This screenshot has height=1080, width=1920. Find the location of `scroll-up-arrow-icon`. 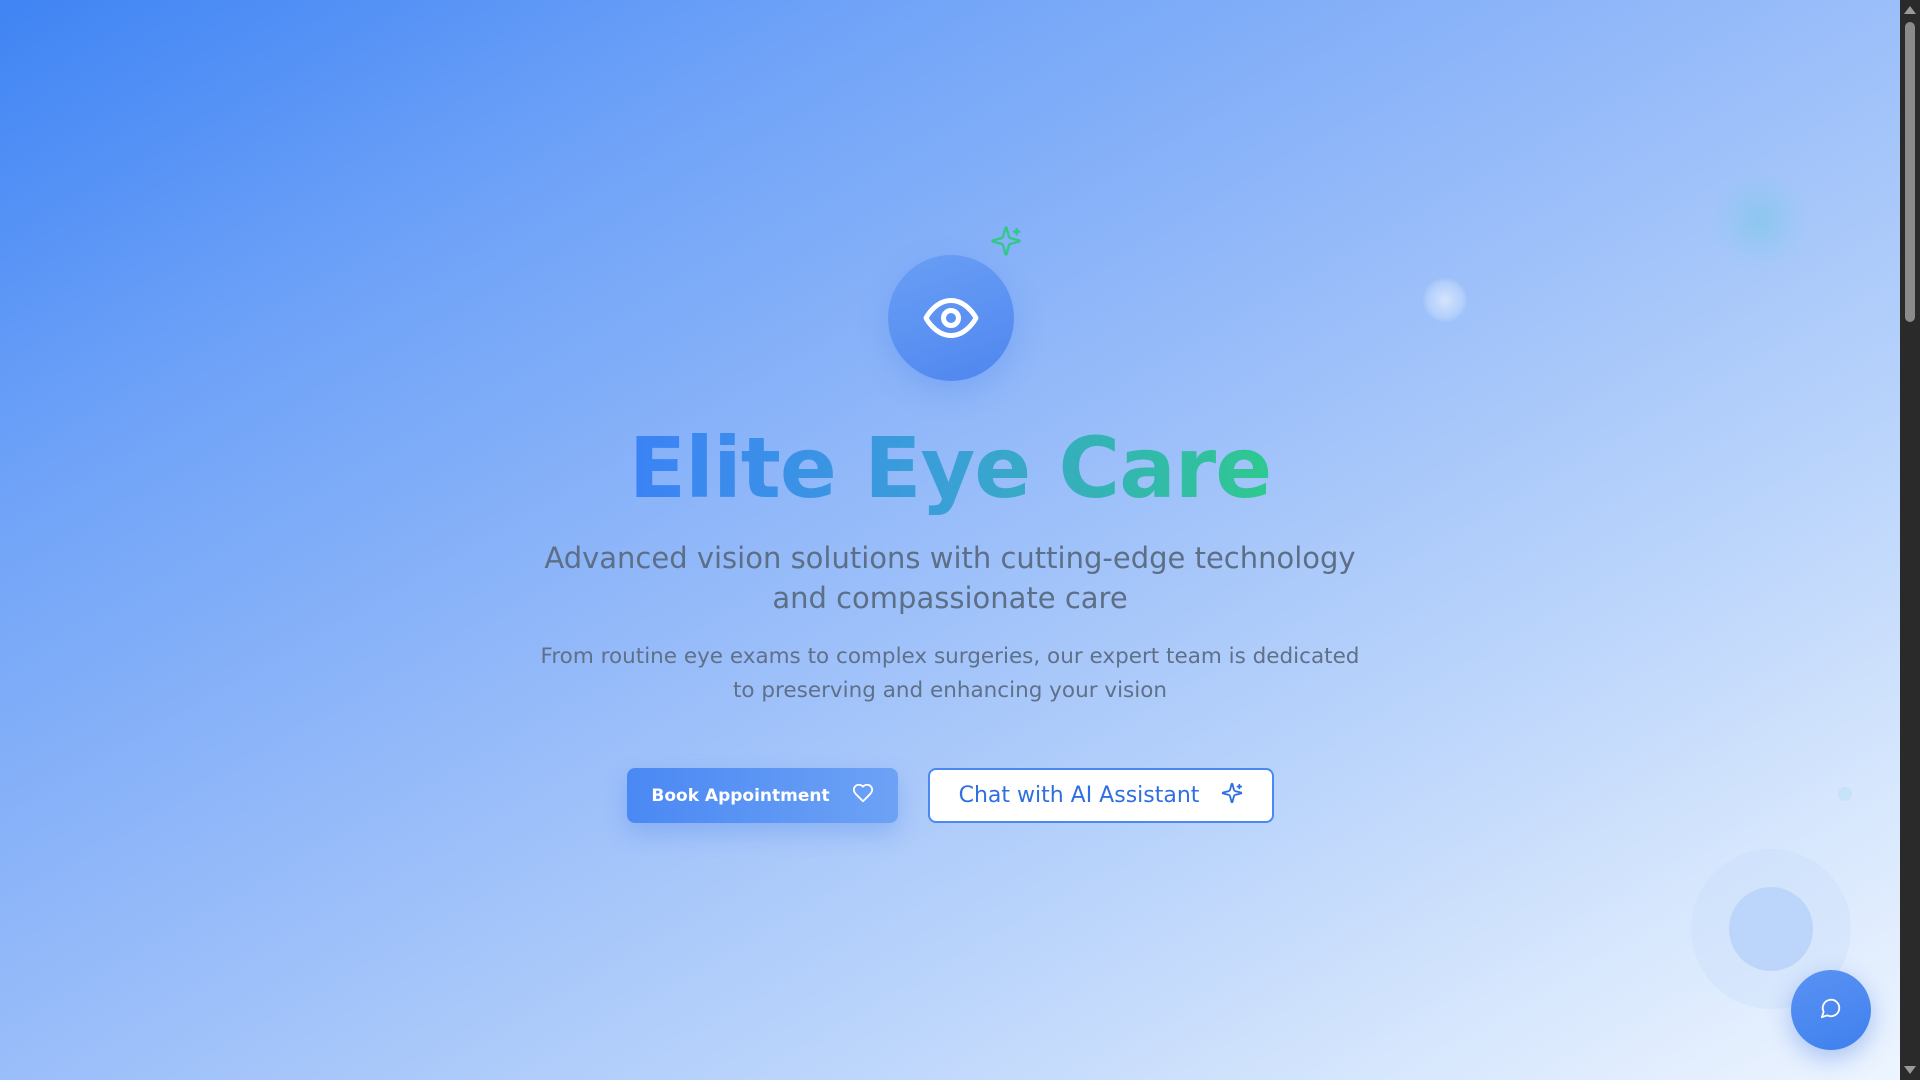

scroll-up-arrow-icon is located at coordinates (1910, 10).